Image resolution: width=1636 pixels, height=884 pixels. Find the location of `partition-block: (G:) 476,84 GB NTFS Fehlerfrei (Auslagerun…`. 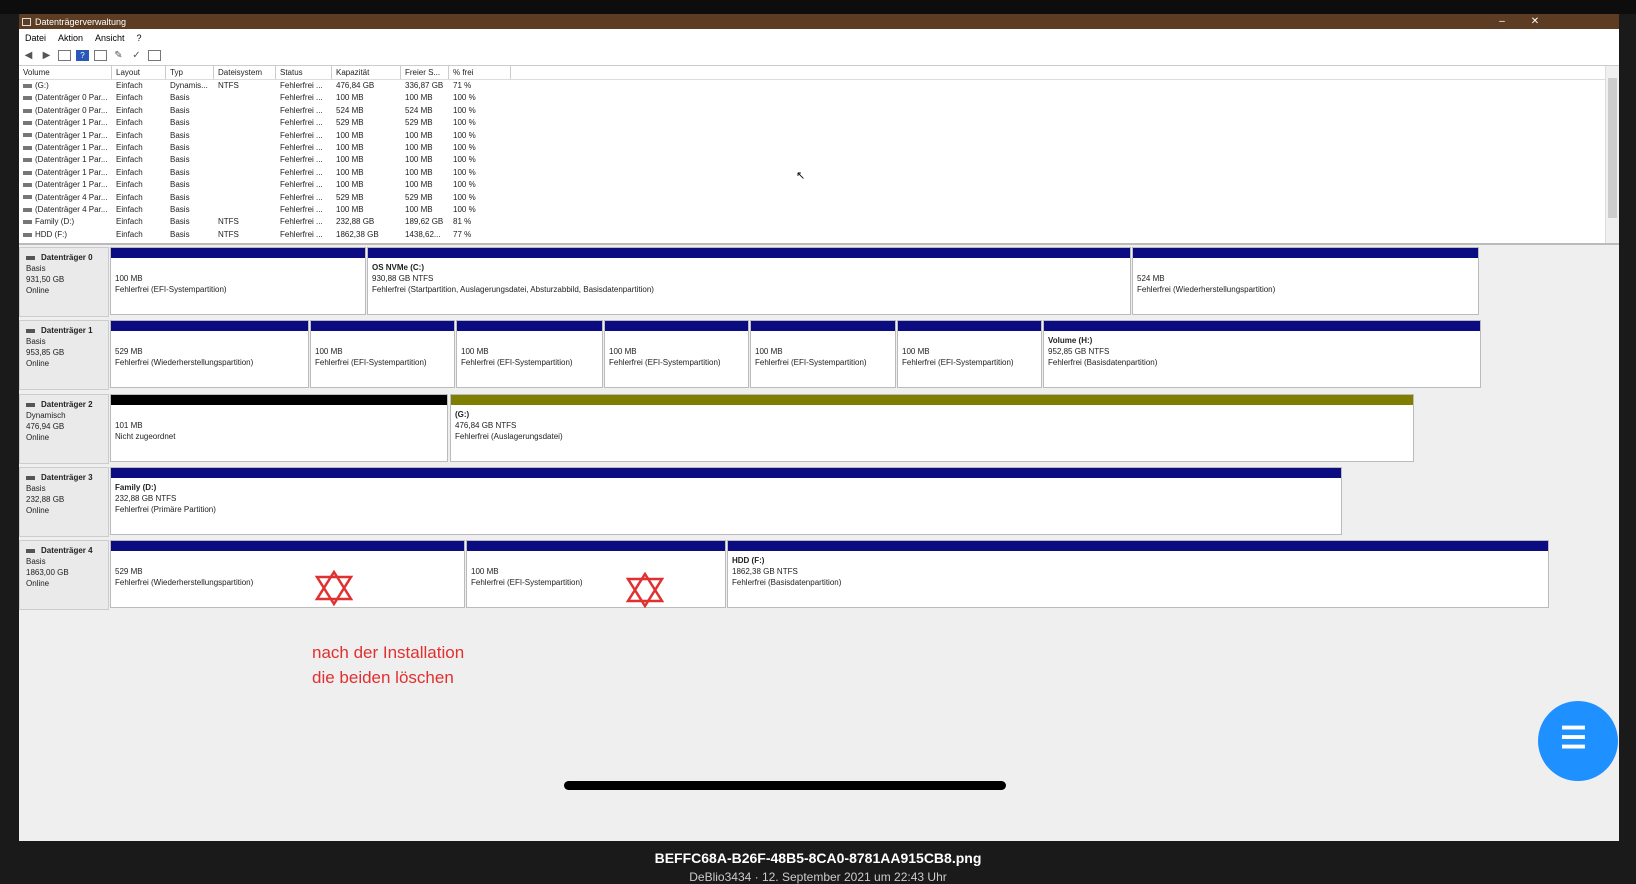

partition-block: (G:) 476,84 GB NTFS Fehlerfrei (Auslagerun… is located at coordinates (932, 428).